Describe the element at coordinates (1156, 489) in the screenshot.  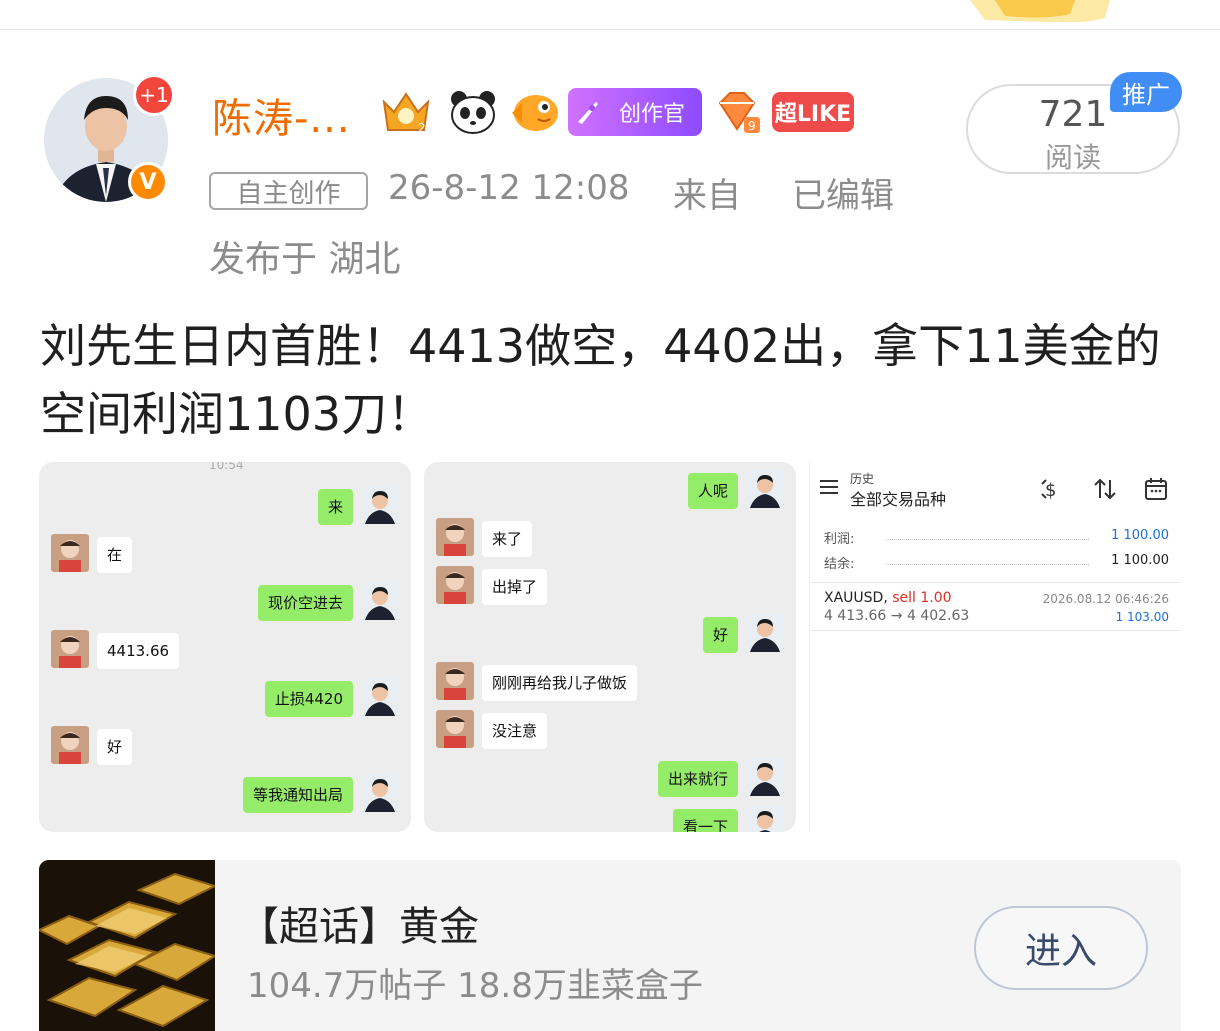
I see `calendar-icon` at that location.